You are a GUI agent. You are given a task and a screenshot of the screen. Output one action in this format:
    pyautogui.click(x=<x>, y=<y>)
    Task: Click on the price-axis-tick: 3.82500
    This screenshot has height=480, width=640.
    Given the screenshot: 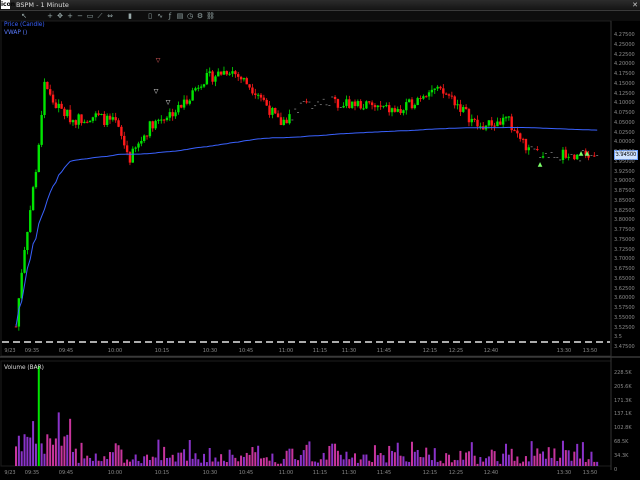 What is the action you would take?
    pyautogui.click(x=624, y=210)
    